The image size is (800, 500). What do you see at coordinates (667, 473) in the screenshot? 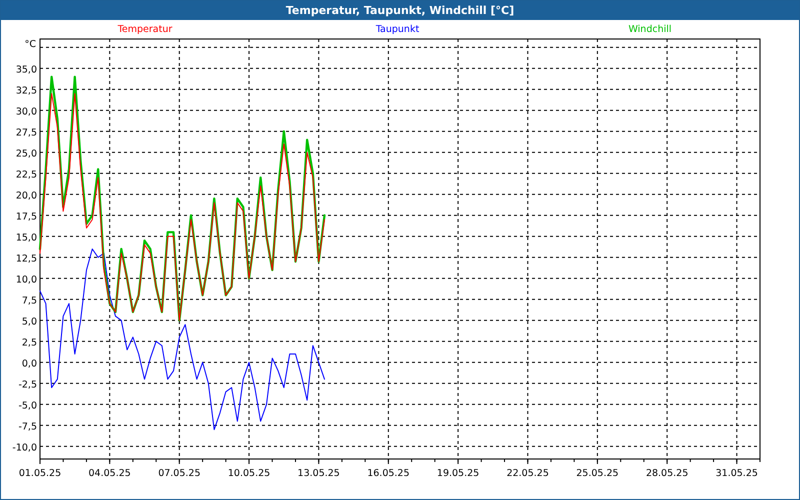
I see `axis-label: 28.05.25` at bounding box center [667, 473].